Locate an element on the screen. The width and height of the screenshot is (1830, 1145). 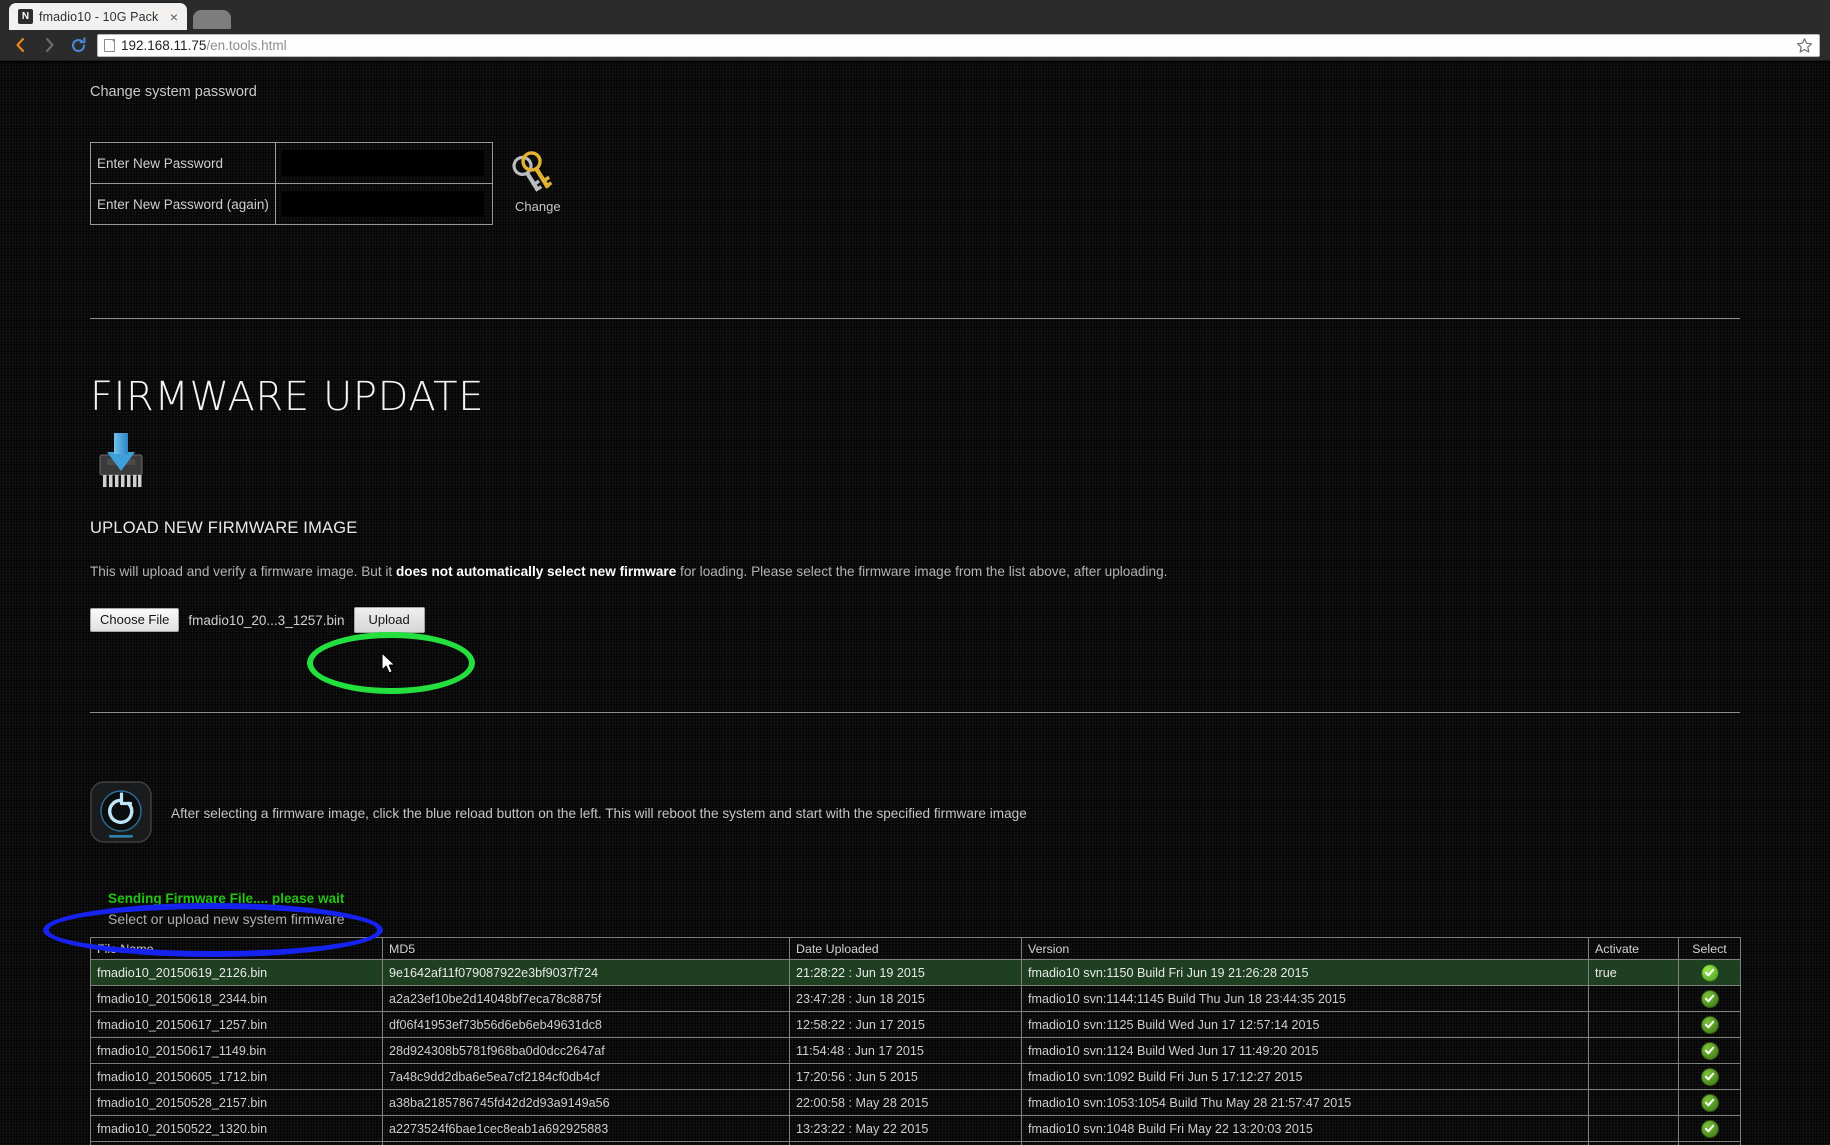
change-password-title: Change system password is located at coordinates (173, 92).